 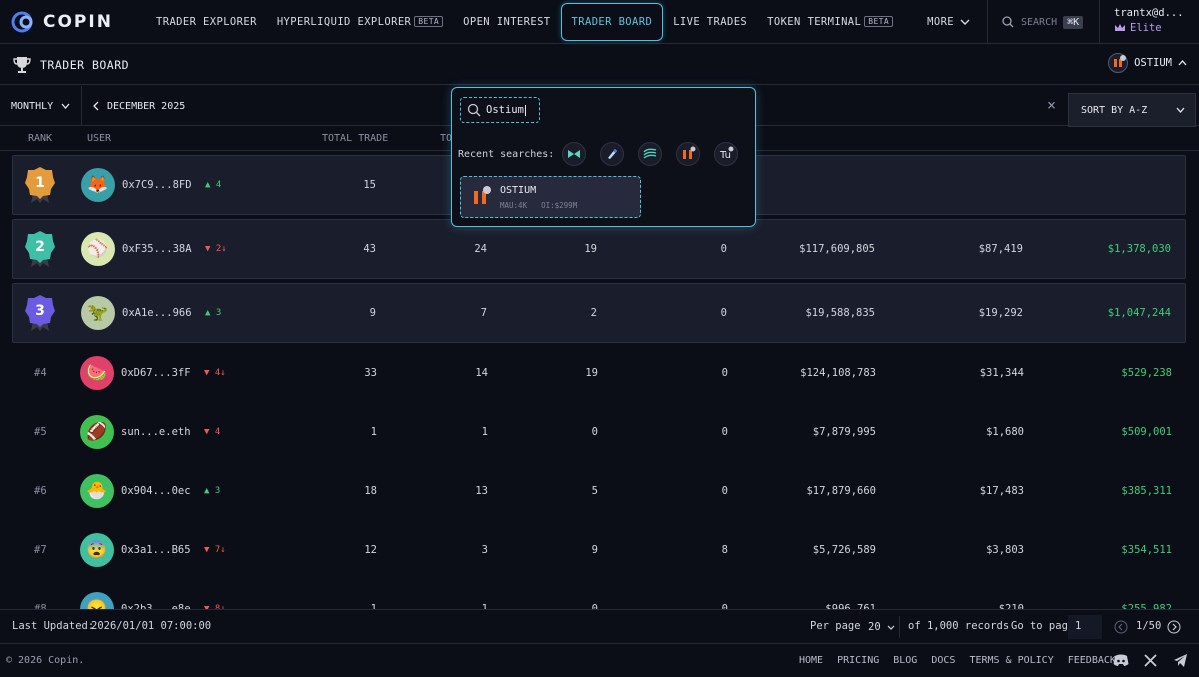 What do you see at coordinates (1180, 660) in the screenshot?
I see `telegram-icon` at bounding box center [1180, 660].